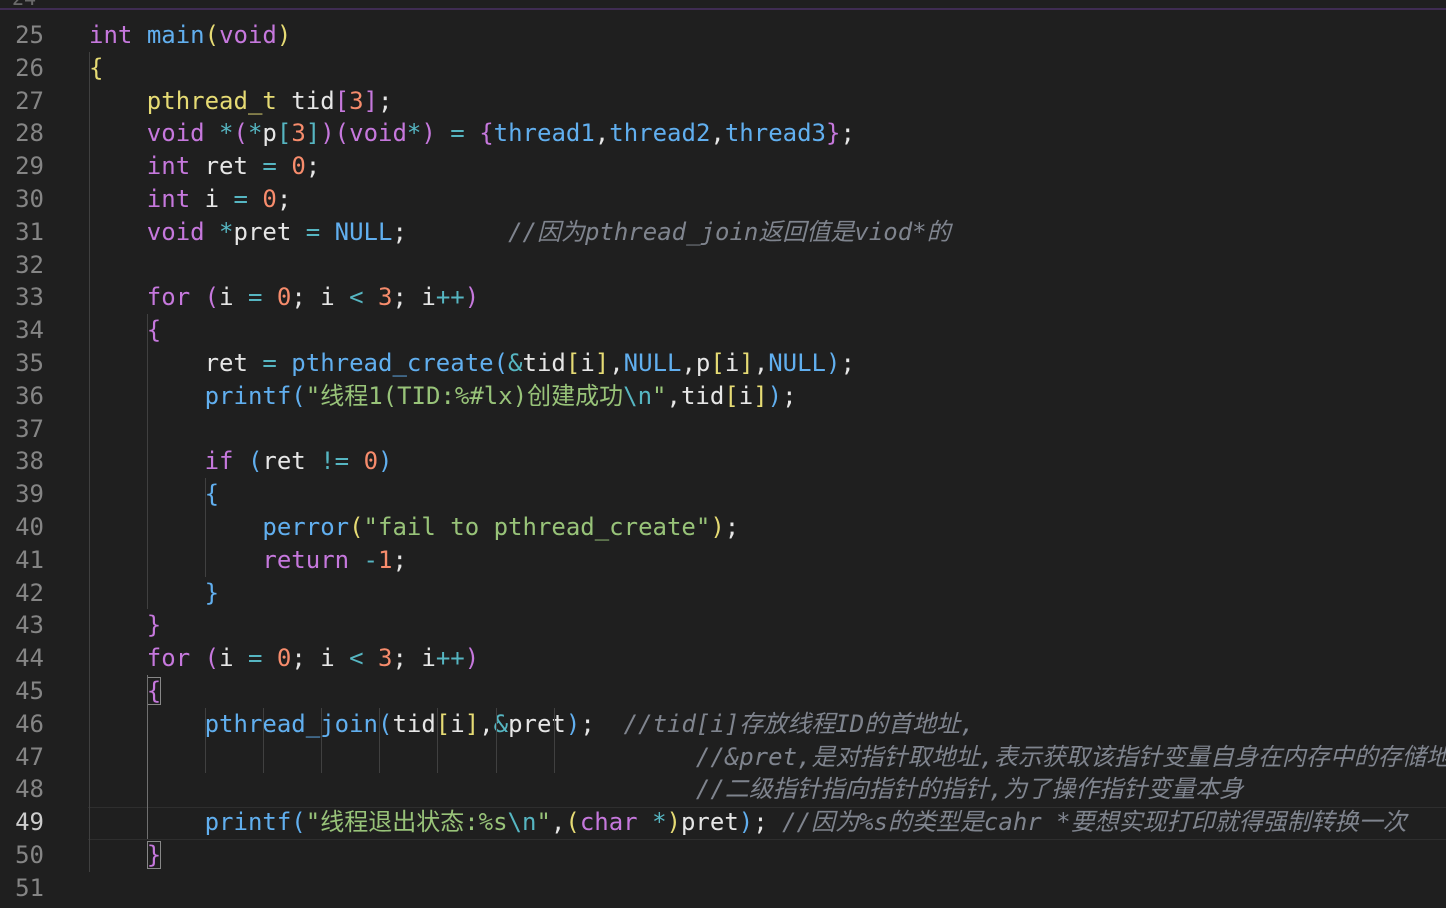 This screenshot has height=908, width=1446. What do you see at coordinates (168, 297) in the screenshot?
I see `code-token: for` at bounding box center [168, 297].